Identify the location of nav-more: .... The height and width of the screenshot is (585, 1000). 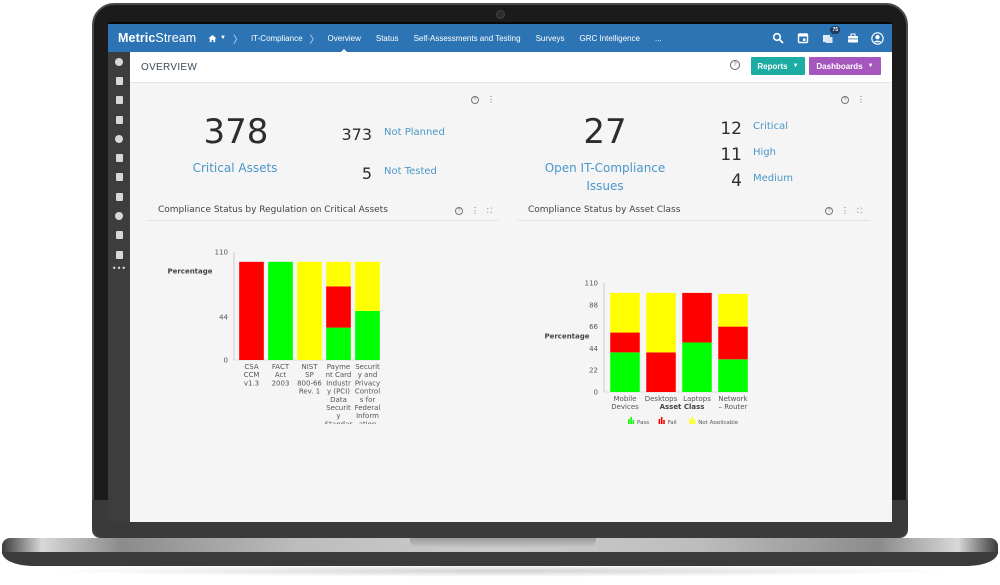
(658, 38).